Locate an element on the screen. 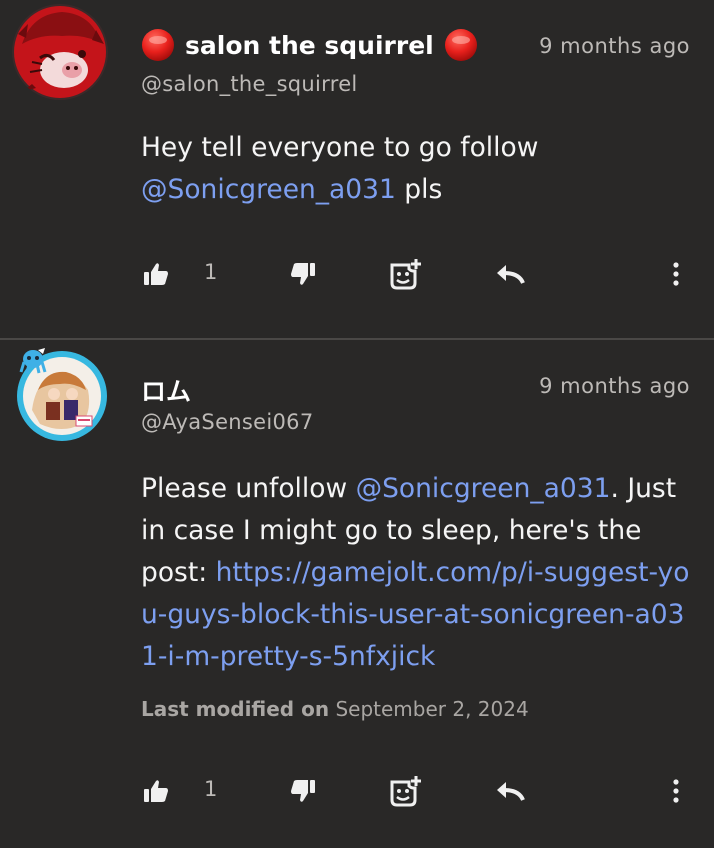 The width and height of the screenshot is (714, 848). comment-text: pls is located at coordinates (419, 189).